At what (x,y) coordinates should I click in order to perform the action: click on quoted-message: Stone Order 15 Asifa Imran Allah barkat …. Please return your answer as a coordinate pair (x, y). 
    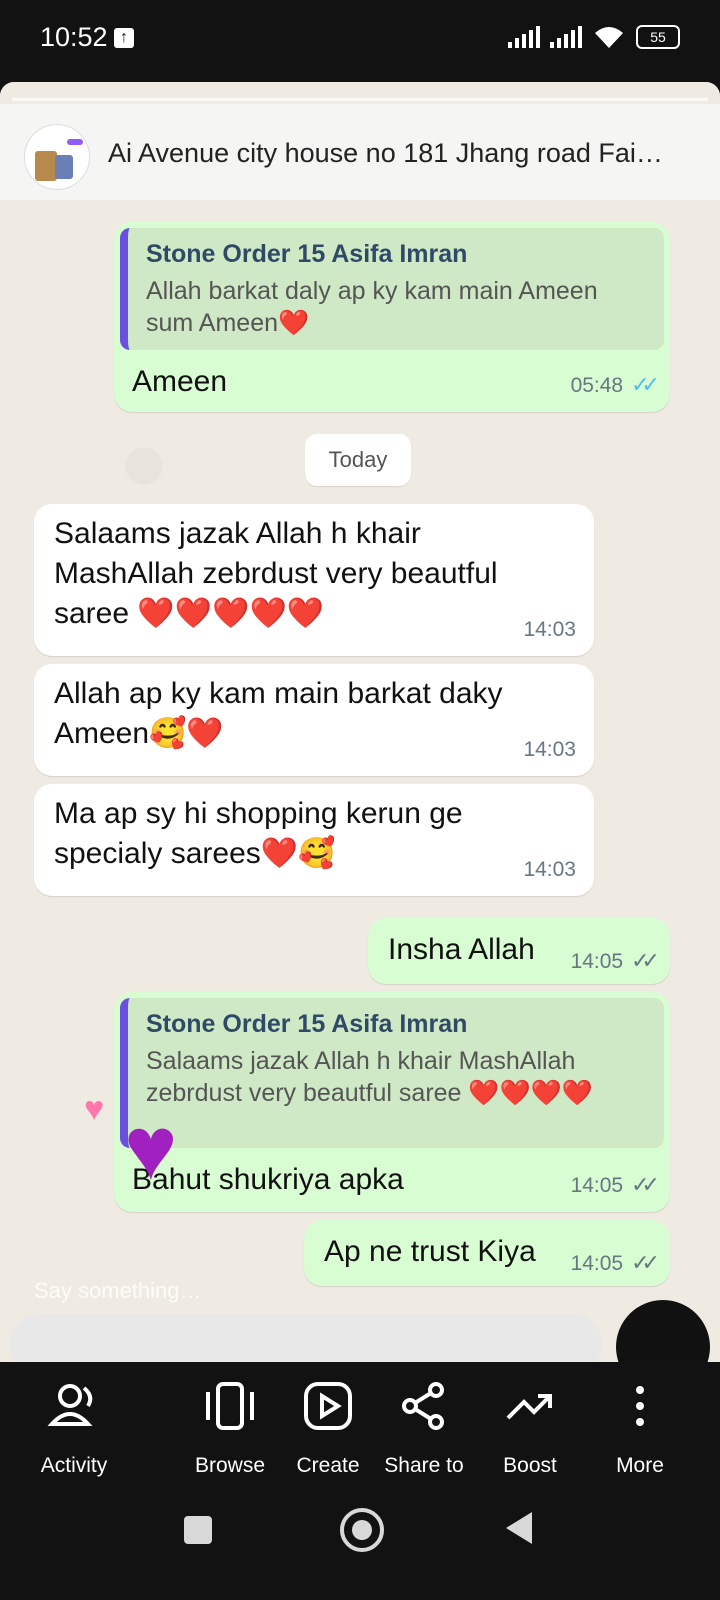
    Looking at the image, I should click on (392, 289).